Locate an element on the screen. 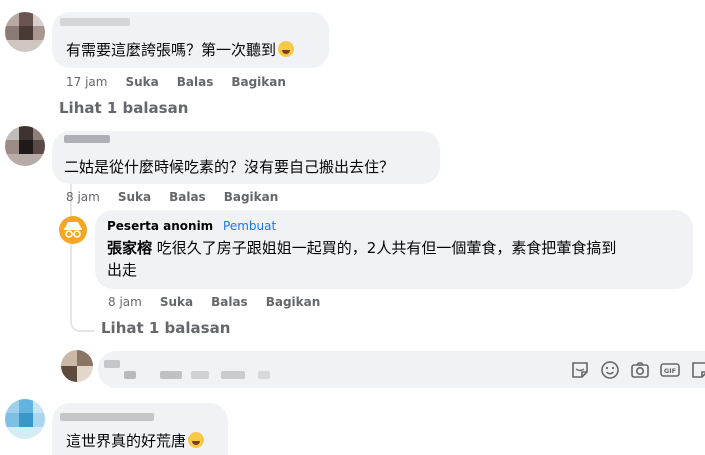 The width and height of the screenshot is (705, 455). input-placeholder is located at coordinates (112, 364).